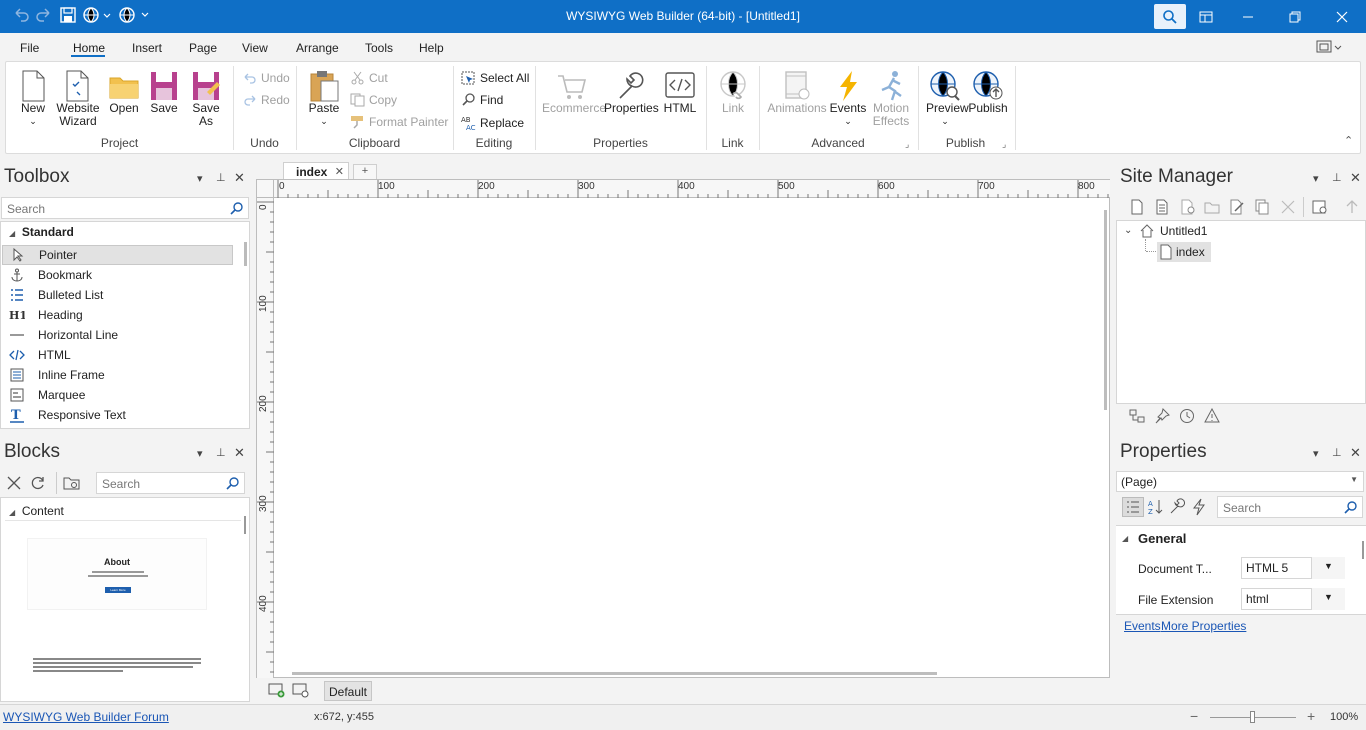 This screenshot has height=730, width=1366. Describe the element at coordinates (369, 78) in the screenshot. I see `cut-button: Cut` at that location.